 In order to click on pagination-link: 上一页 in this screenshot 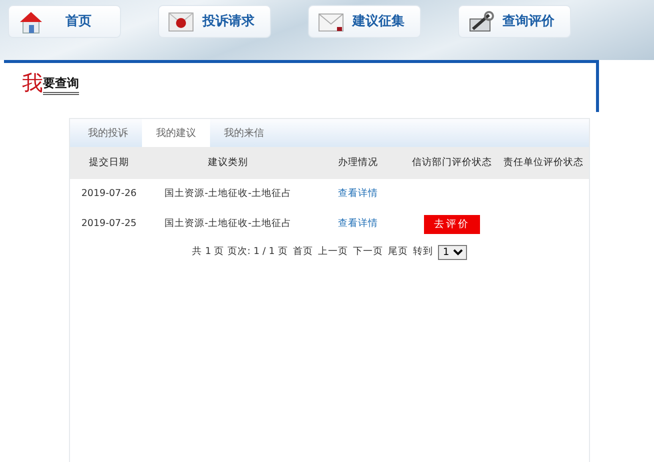, I will do `click(333, 252)`.